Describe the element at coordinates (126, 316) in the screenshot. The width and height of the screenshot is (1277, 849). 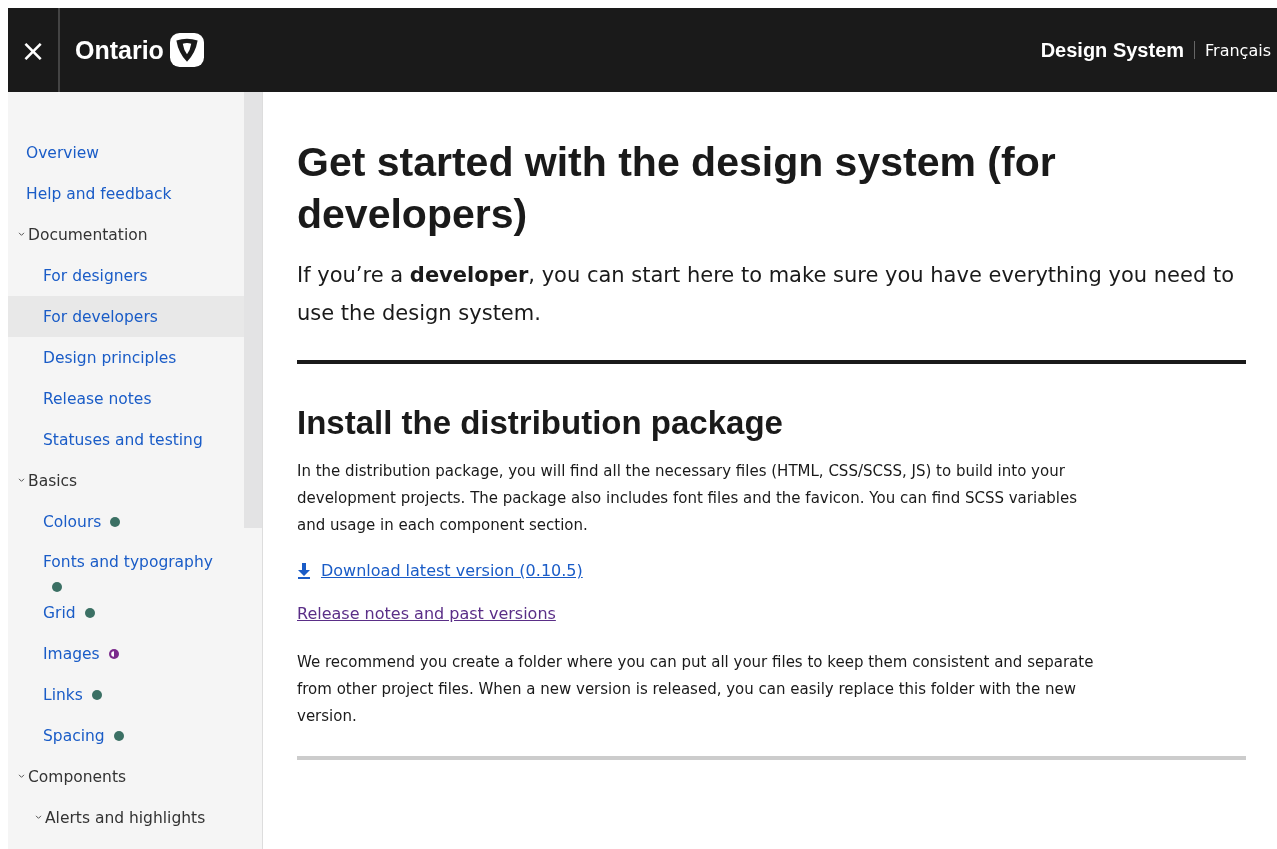
I see `nav-item: For developers` at that location.